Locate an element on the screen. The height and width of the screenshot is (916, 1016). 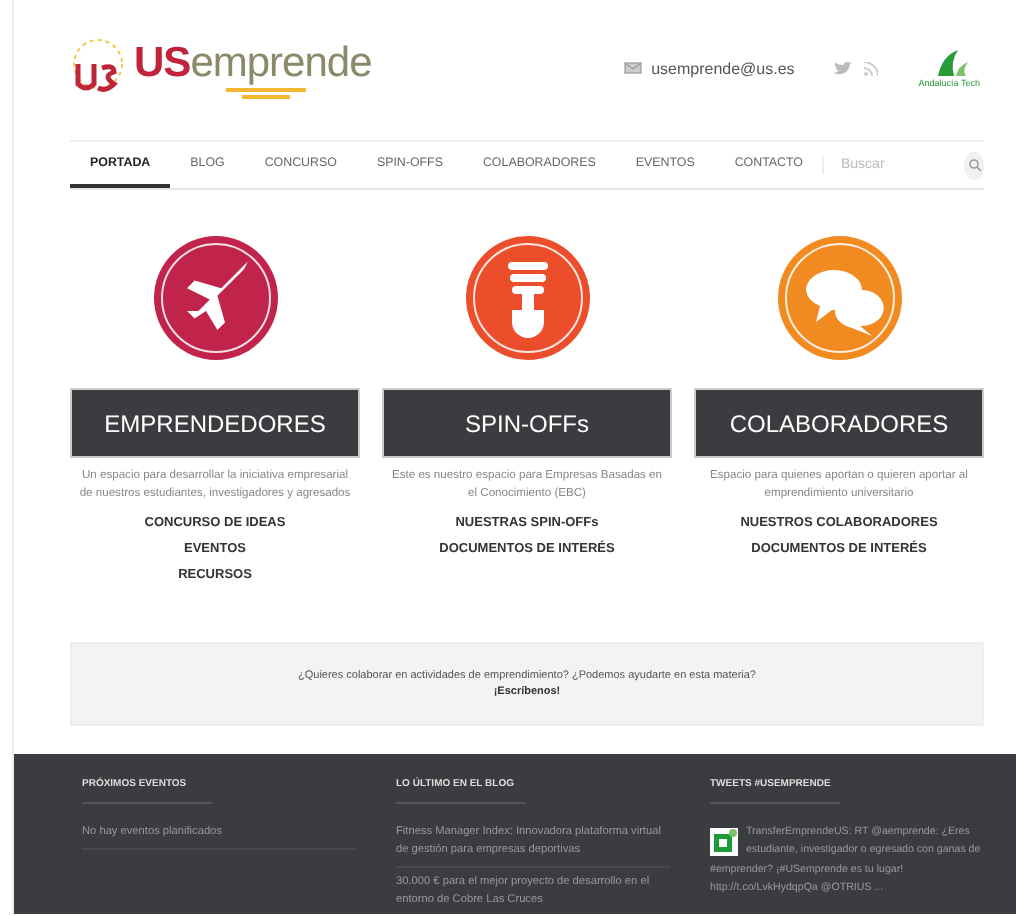
feature-badge is located at coordinates (215, 298).